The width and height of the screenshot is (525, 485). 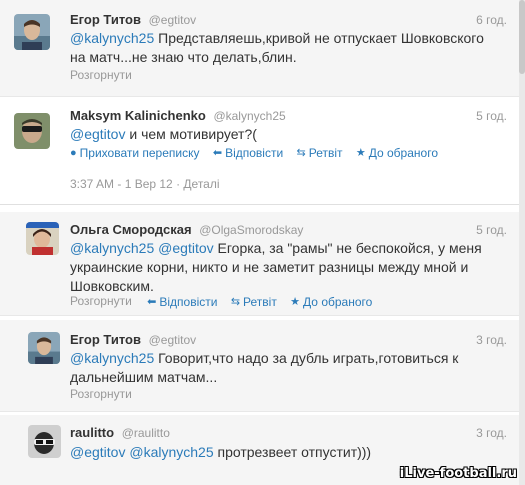 What do you see at coordinates (292, 452) in the screenshot?
I see `tweet-body: протрезвеет отпустит)))` at bounding box center [292, 452].